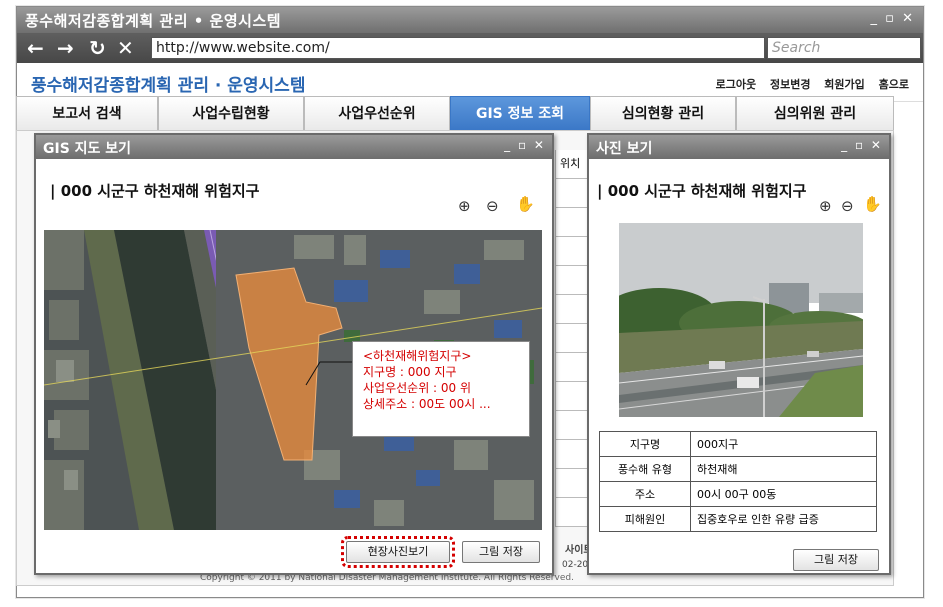  I want to click on tab-project-priority: 사업우선순위, so click(377, 113).